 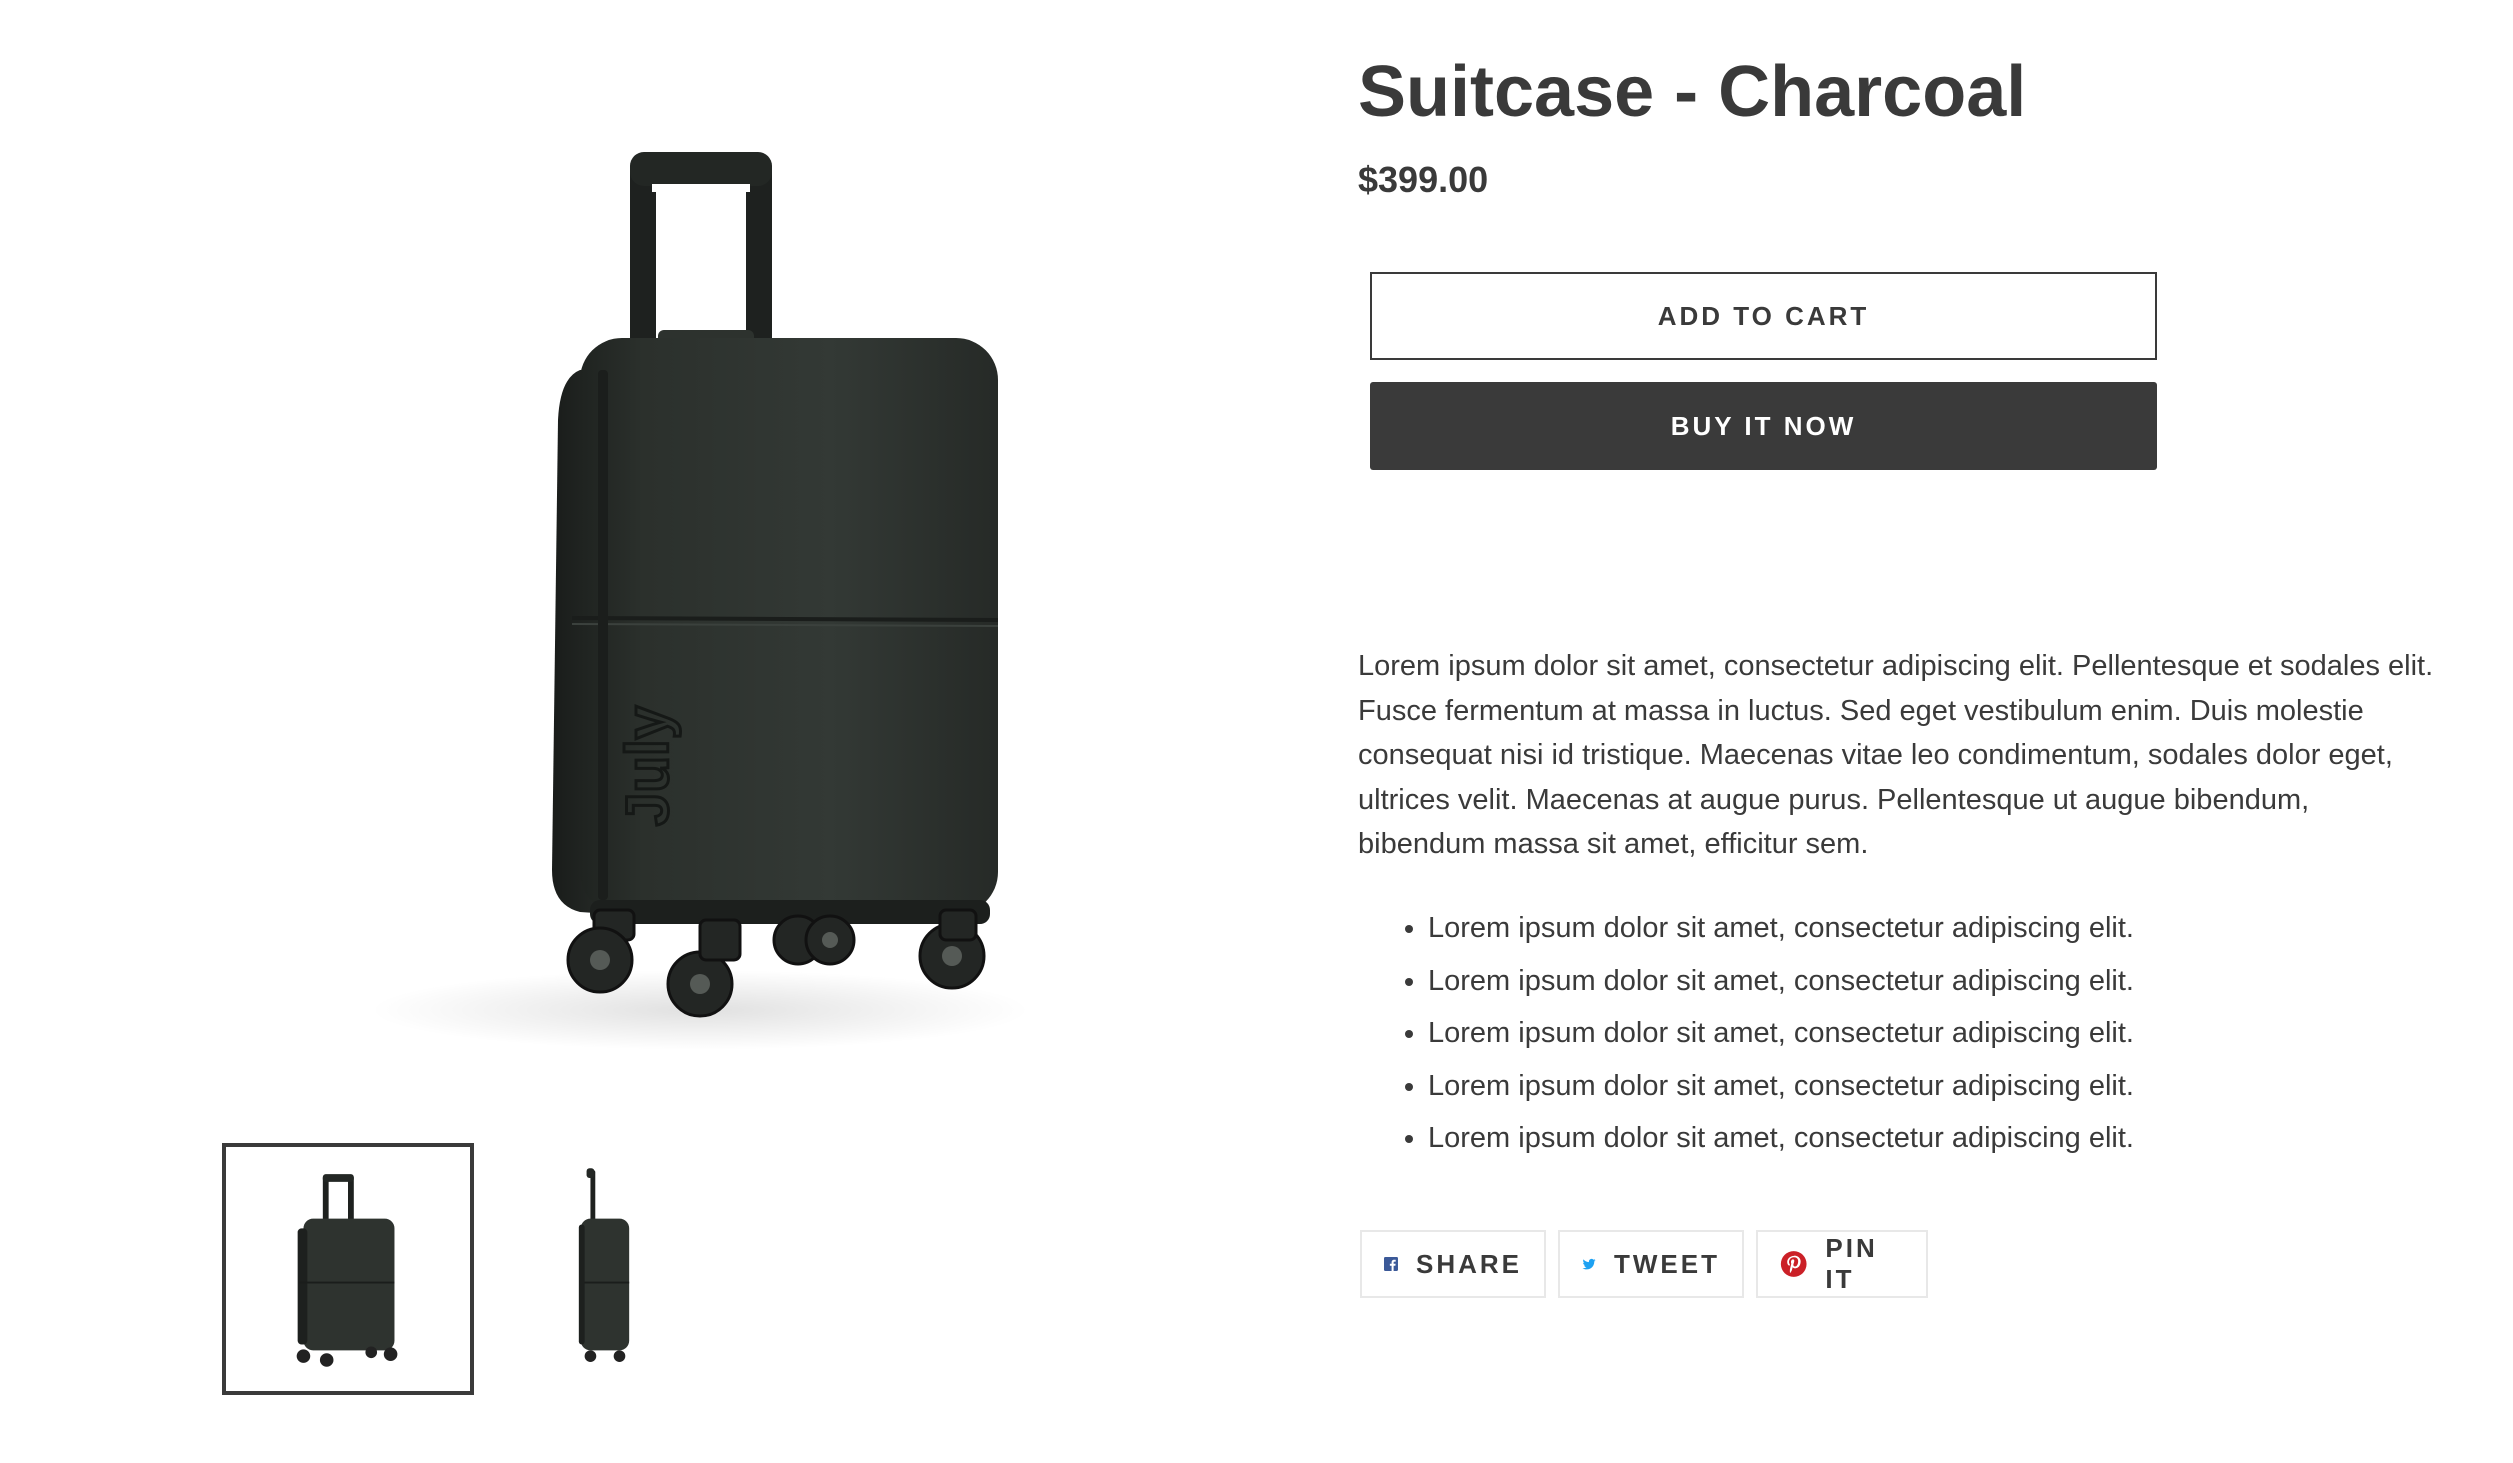 I want to click on suitcase-side-thumbnail, so click(x=604, y=1269).